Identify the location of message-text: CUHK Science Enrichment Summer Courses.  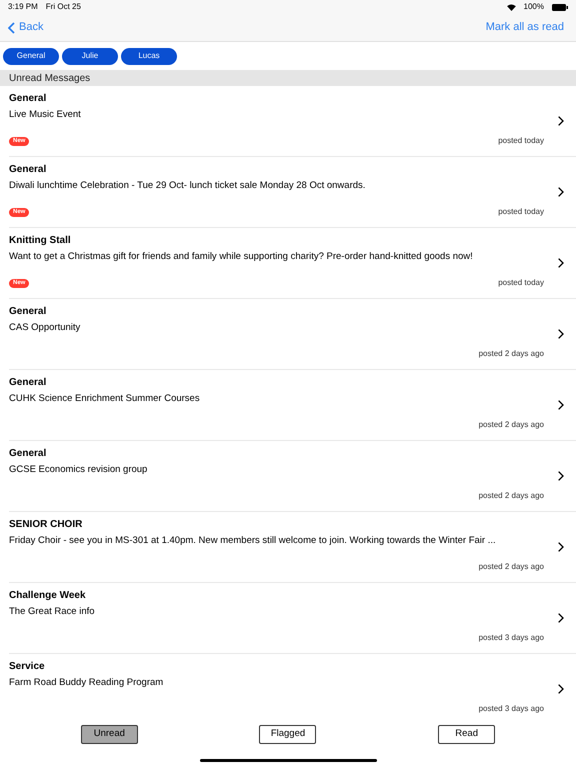
(105, 399).